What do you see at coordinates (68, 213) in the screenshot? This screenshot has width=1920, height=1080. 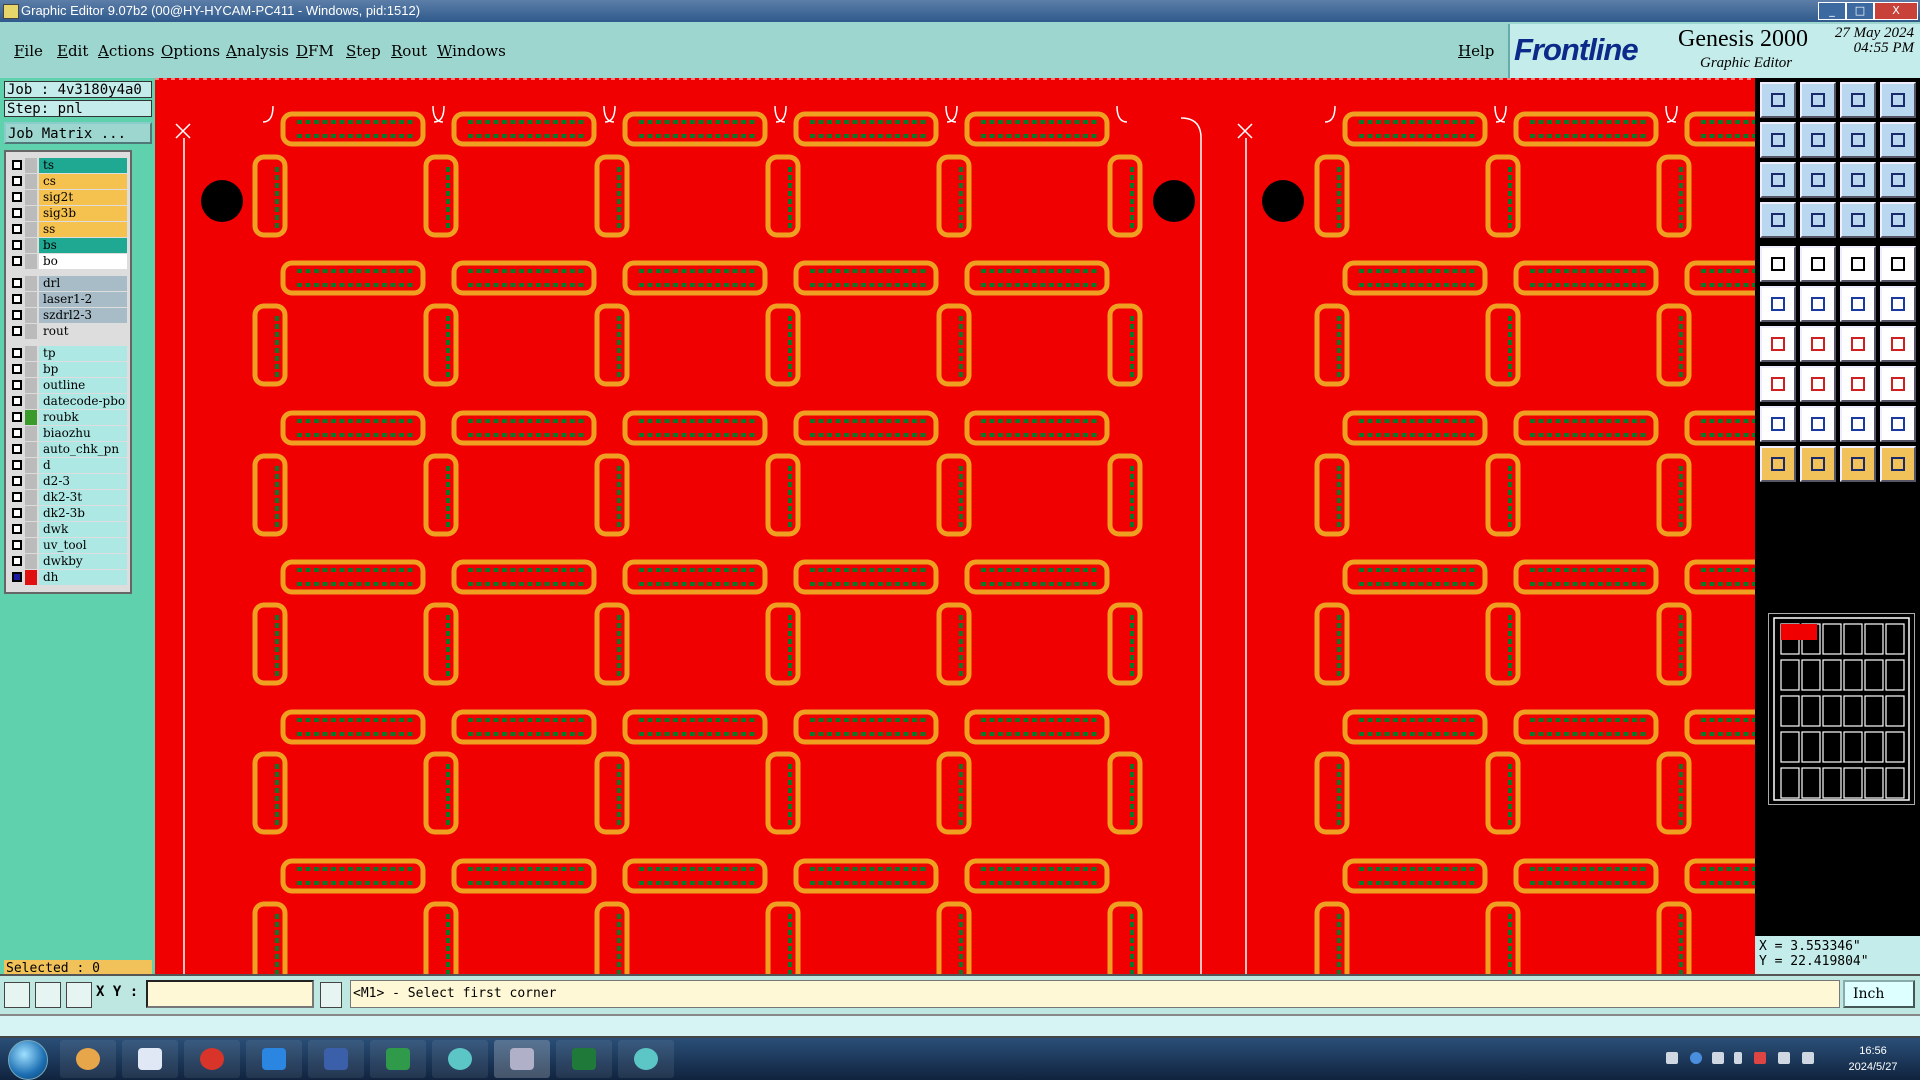 I see `layer-row-sig3b: sig3b` at bounding box center [68, 213].